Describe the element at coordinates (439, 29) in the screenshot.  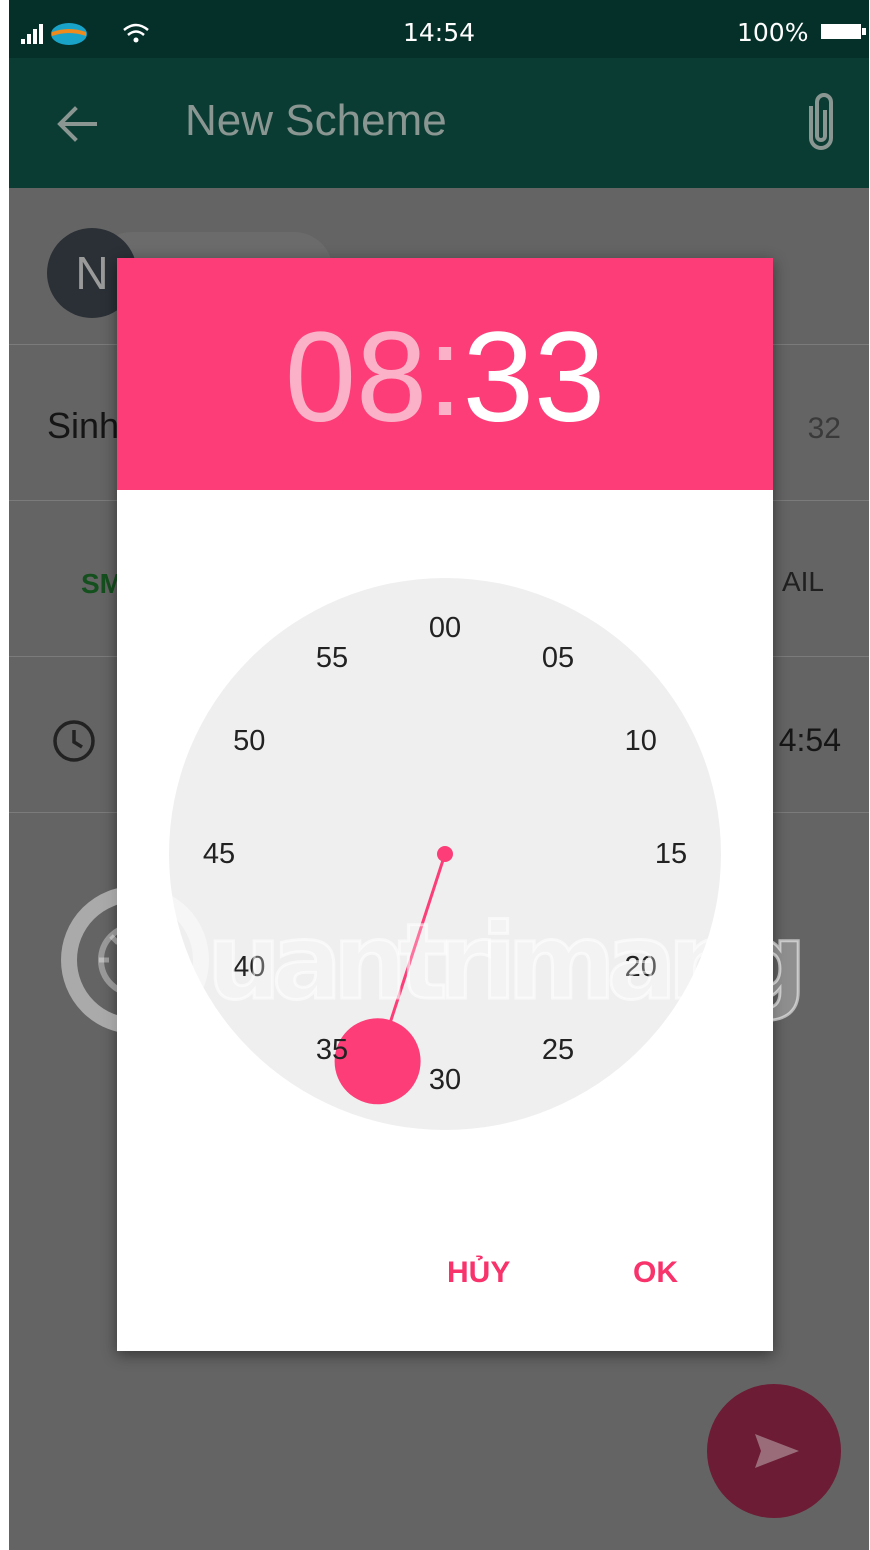
I see `status-bar: 14:54 100%` at that location.